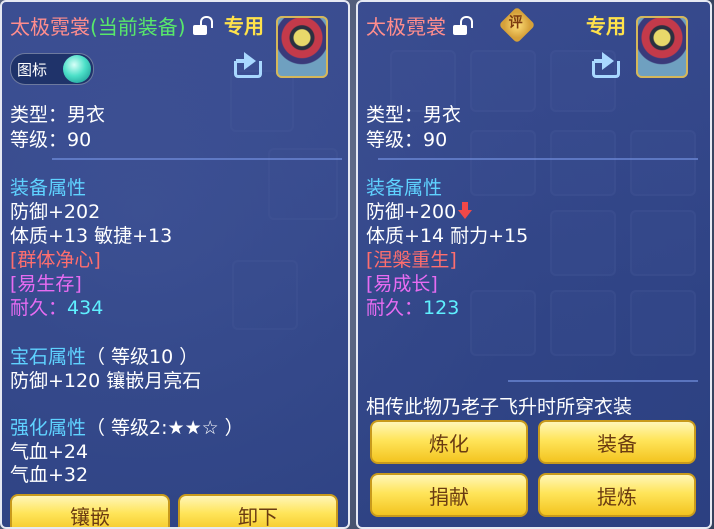 Image resolution: width=714 pixels, height=529 pixels. I want to click on gem-level: （ 等级10 ）, so click(142, 357).